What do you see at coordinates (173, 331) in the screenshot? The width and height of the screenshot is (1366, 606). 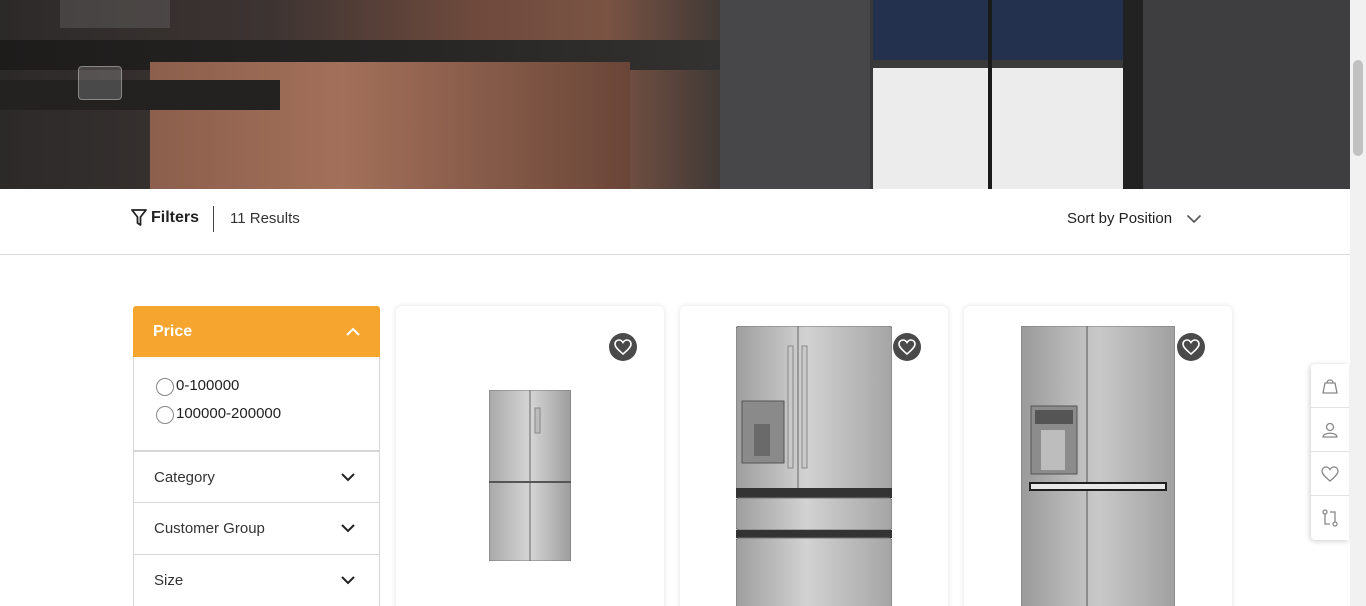 I see `price-filter-title: Price` at bounding box center [173, 331].